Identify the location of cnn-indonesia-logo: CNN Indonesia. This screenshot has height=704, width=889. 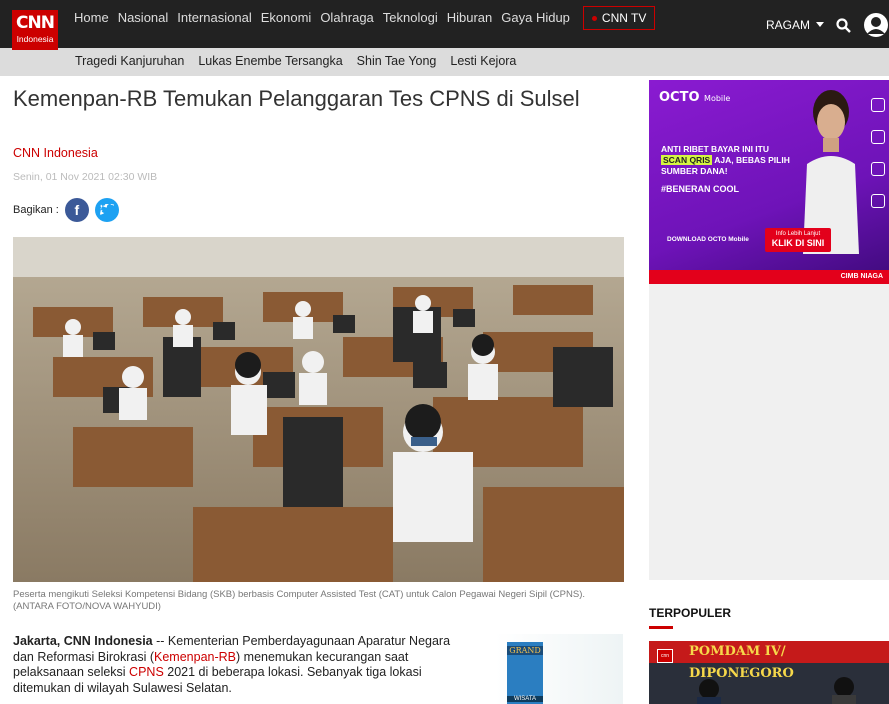
(35, 30).